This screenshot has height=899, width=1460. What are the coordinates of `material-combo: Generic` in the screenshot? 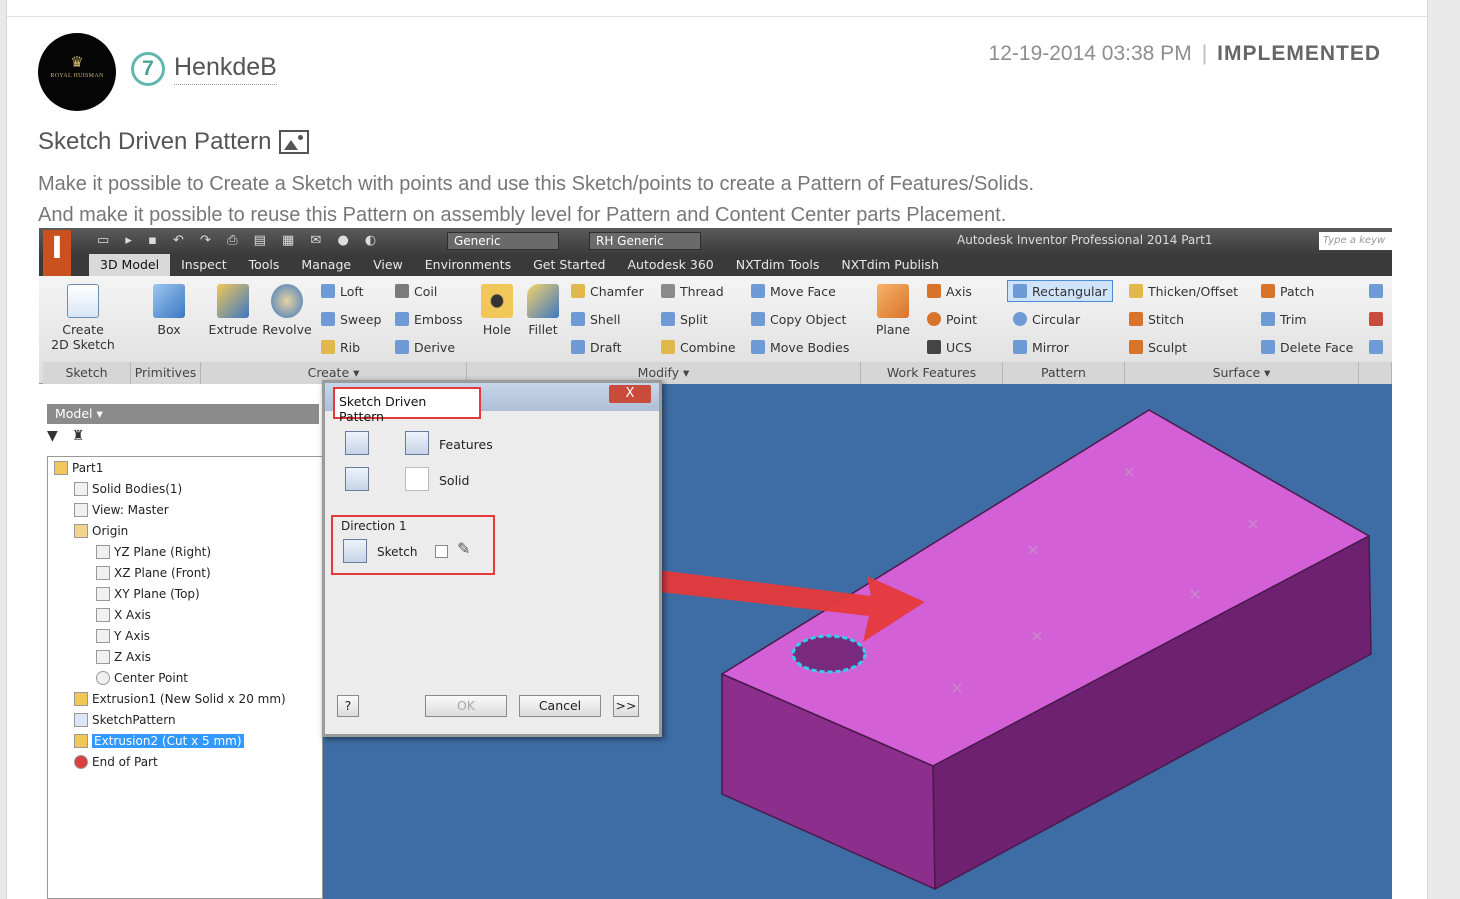 It's located at (503, 241).